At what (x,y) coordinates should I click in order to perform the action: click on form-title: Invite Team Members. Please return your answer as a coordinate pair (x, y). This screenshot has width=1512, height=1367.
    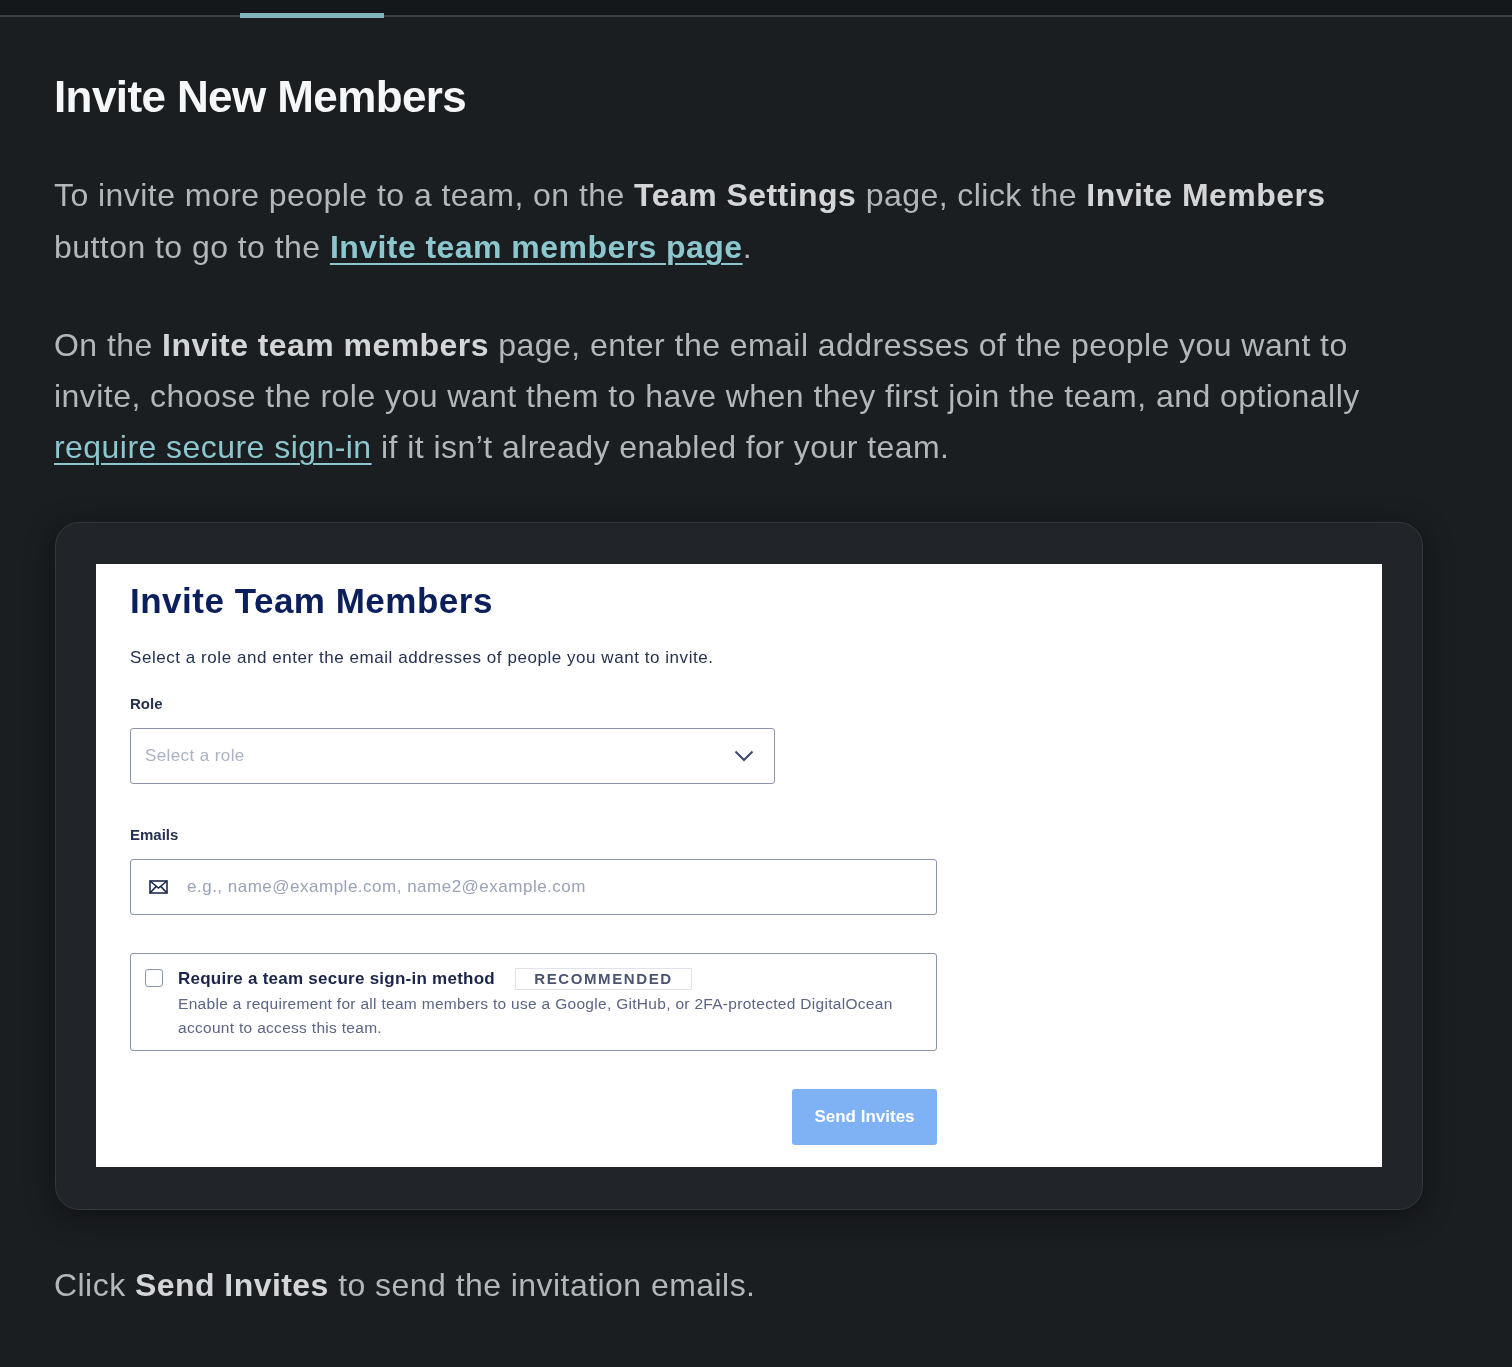
    Looking at the image, I should click on (311, 601).